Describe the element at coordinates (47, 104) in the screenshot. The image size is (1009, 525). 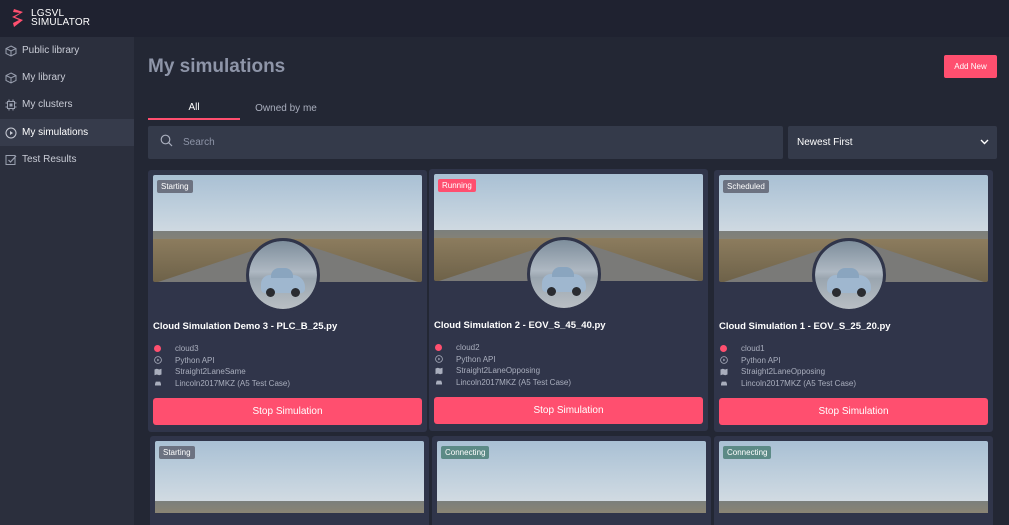
I see `sidebar-item-label: My clusters` at that location.